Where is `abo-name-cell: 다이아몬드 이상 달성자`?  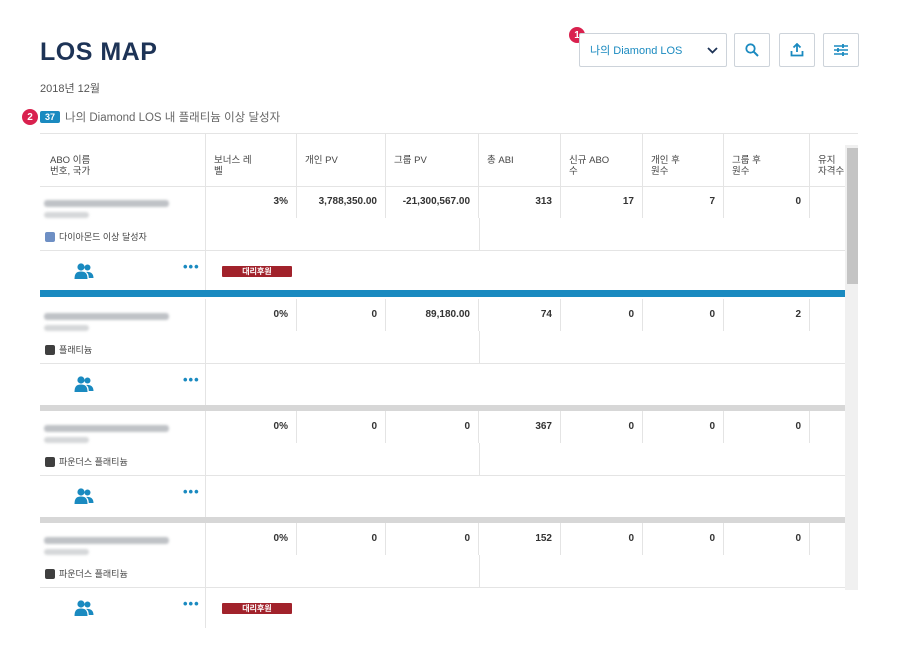 abo-name-cell: 다이아몬드 이상 달성자 is located at coordinates (122, 218).